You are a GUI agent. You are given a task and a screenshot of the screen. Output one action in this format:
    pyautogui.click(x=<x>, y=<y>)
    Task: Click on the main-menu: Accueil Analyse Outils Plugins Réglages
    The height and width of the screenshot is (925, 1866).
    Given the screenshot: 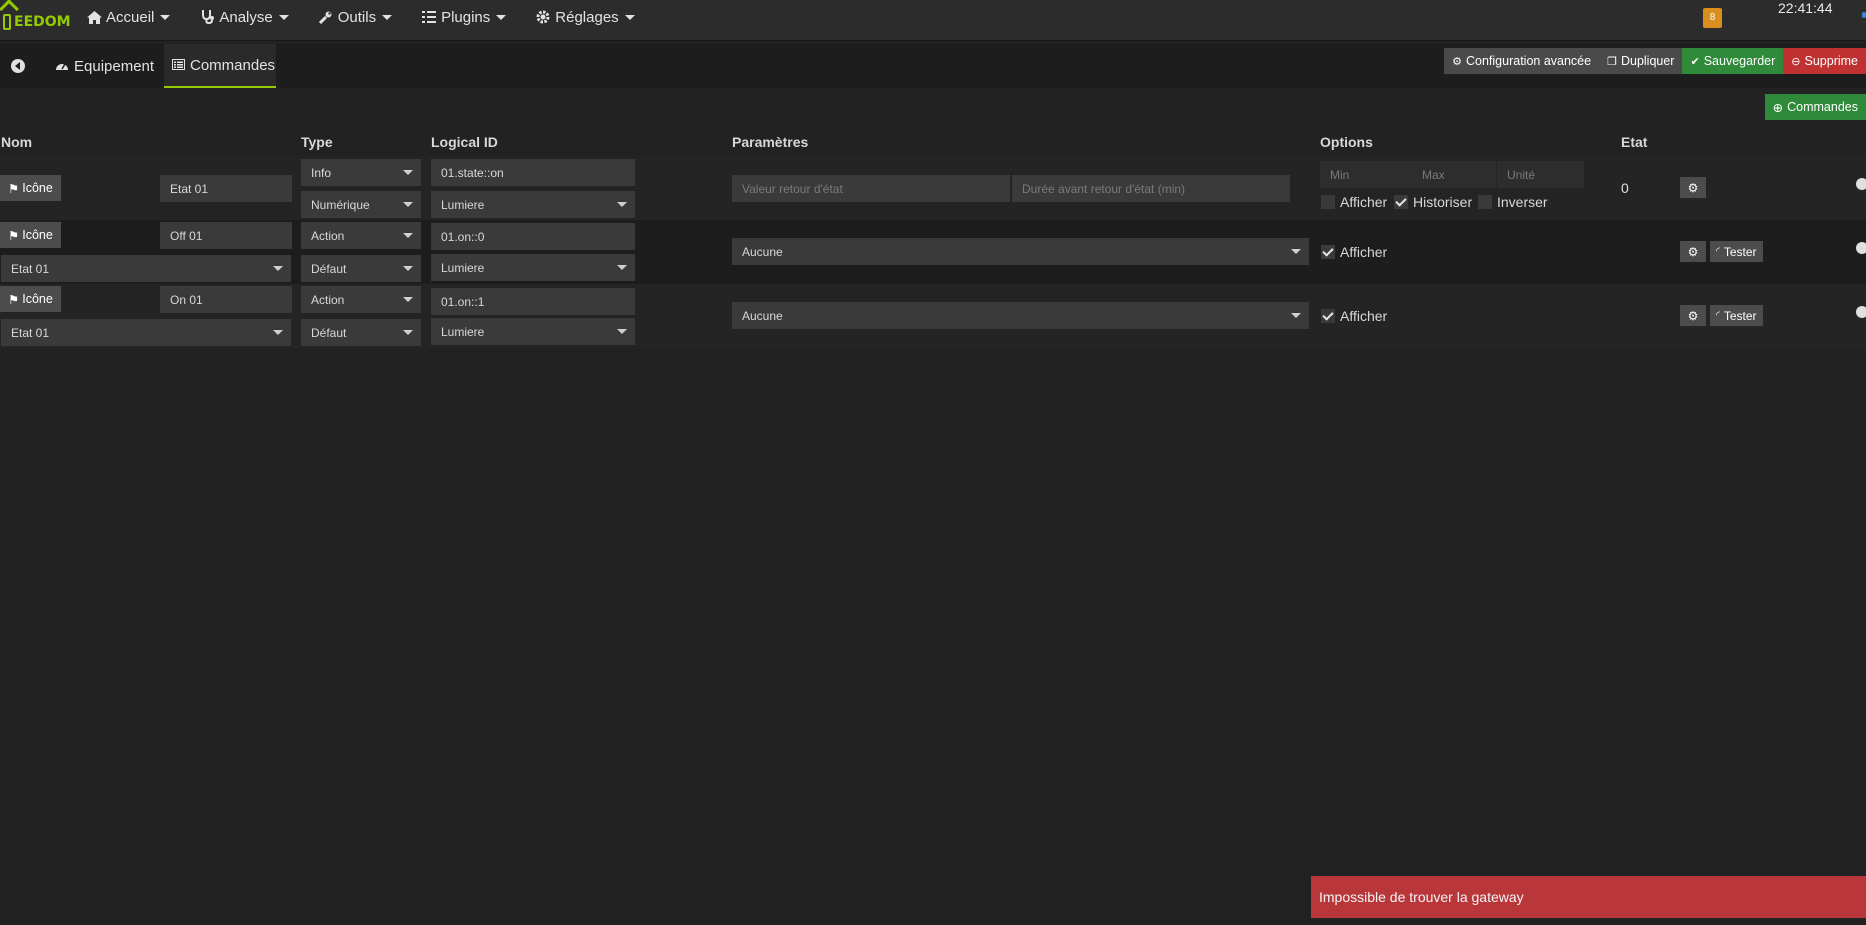 What is the action you would take?
    pyautogui.click(x=375, y=17)
    